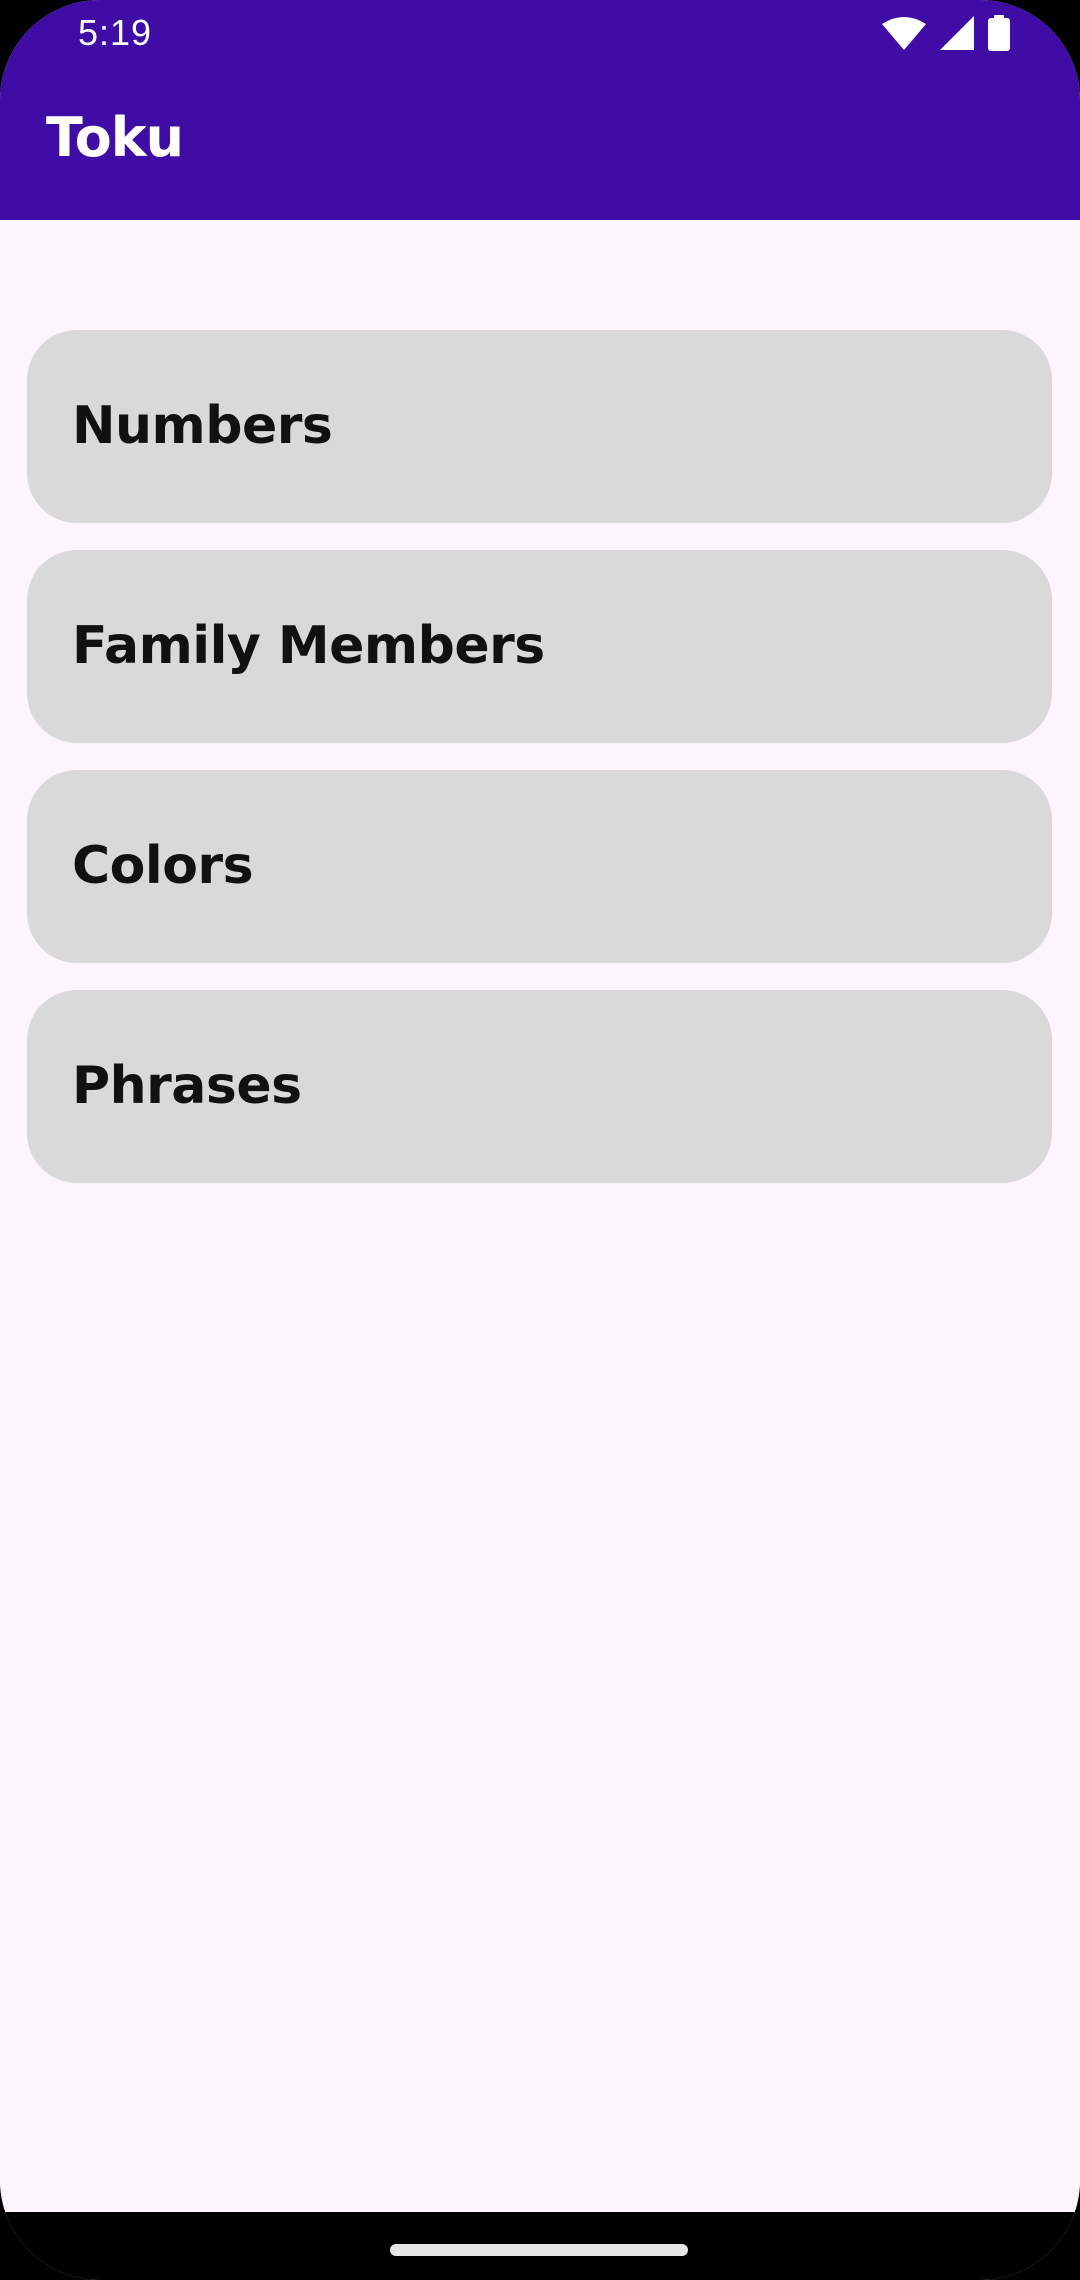 The height and width of the screenshot is (2280, 1080). I want to click on status-icons, so click(946, 35).